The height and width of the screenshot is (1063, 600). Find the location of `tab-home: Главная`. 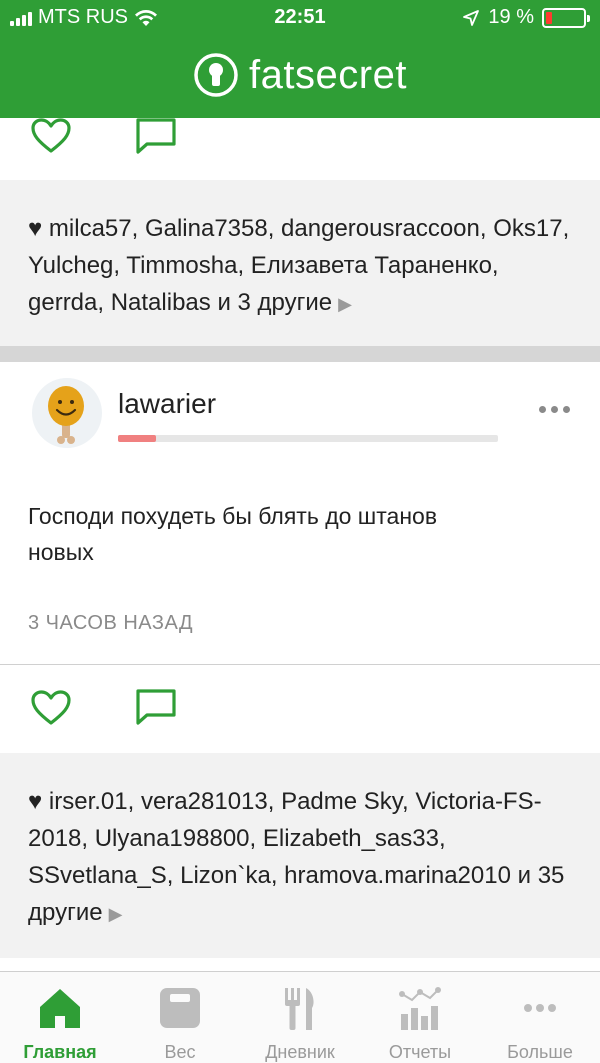

tab-home: Главная is located at coordinates (60, 1017).